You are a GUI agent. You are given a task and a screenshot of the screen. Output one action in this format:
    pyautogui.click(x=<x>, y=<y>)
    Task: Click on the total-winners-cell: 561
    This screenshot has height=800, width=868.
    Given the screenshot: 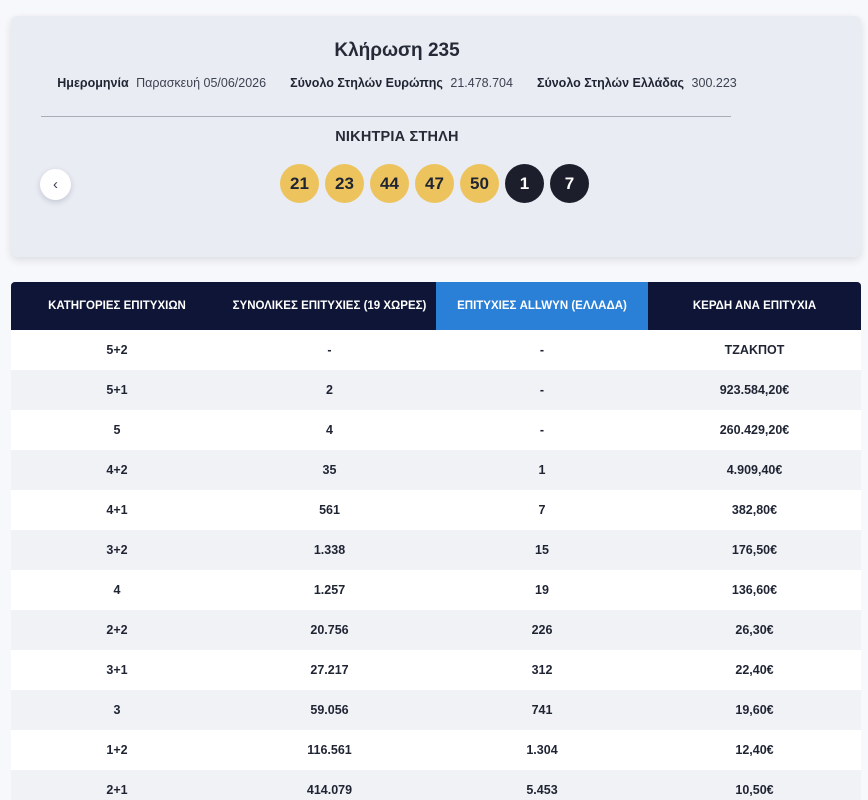 What is the action you would take?
    pyautogui.click(x=329, y=510)
    